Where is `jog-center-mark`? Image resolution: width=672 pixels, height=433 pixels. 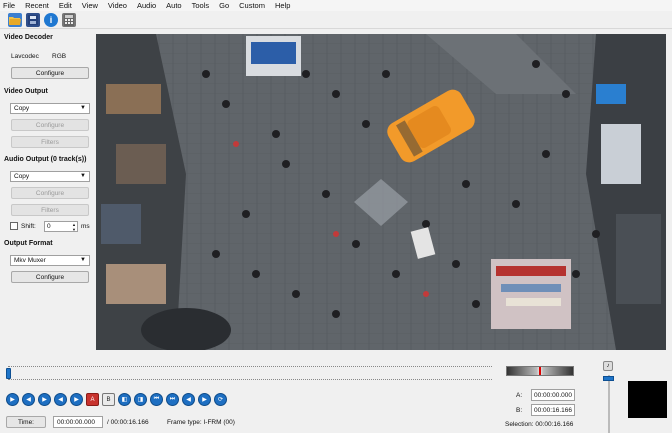
jog-center-mark is located at coordinates (540, 371).